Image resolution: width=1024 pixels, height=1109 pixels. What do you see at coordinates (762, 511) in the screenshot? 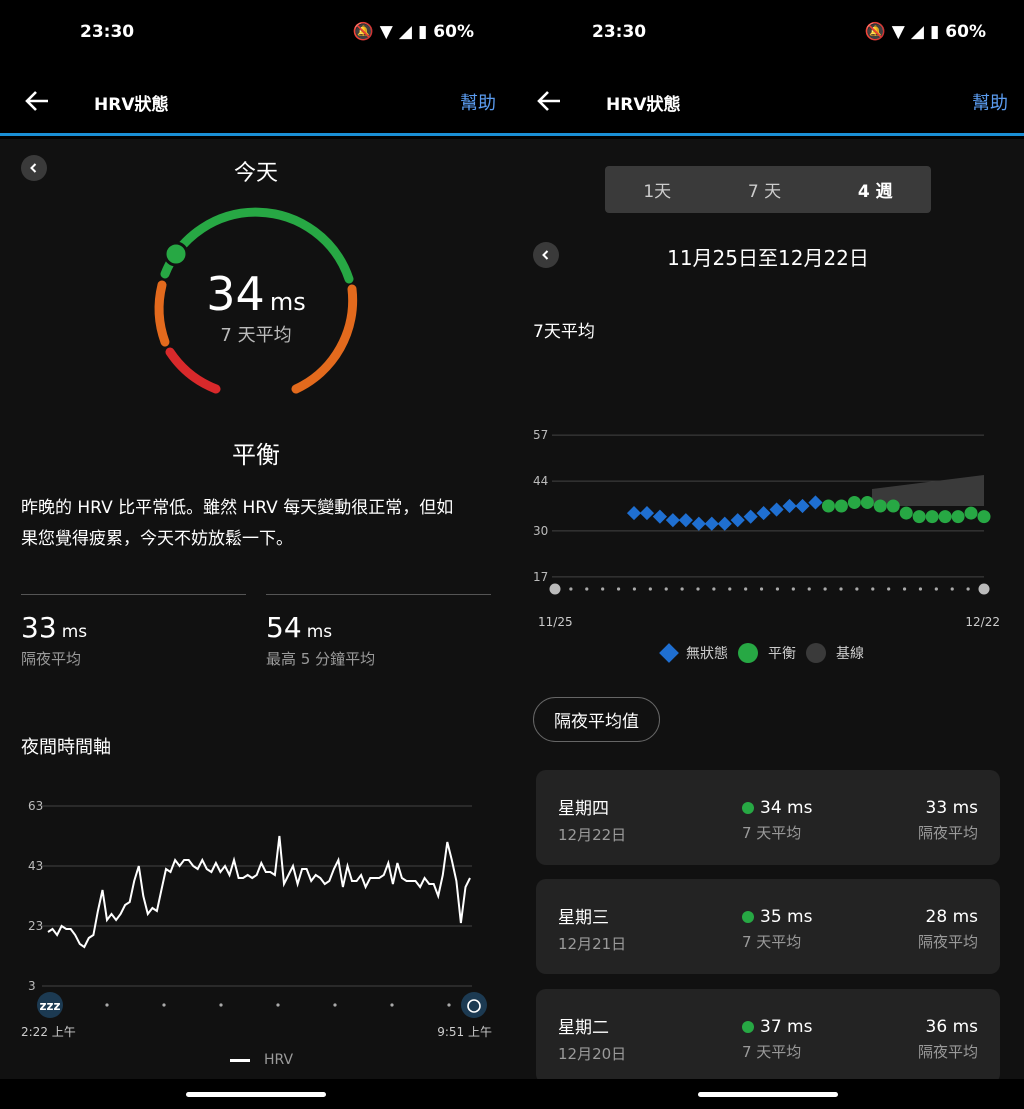
I see `seven-day-average-chart: 57 44 30 17` at bounding box center [762, 511].